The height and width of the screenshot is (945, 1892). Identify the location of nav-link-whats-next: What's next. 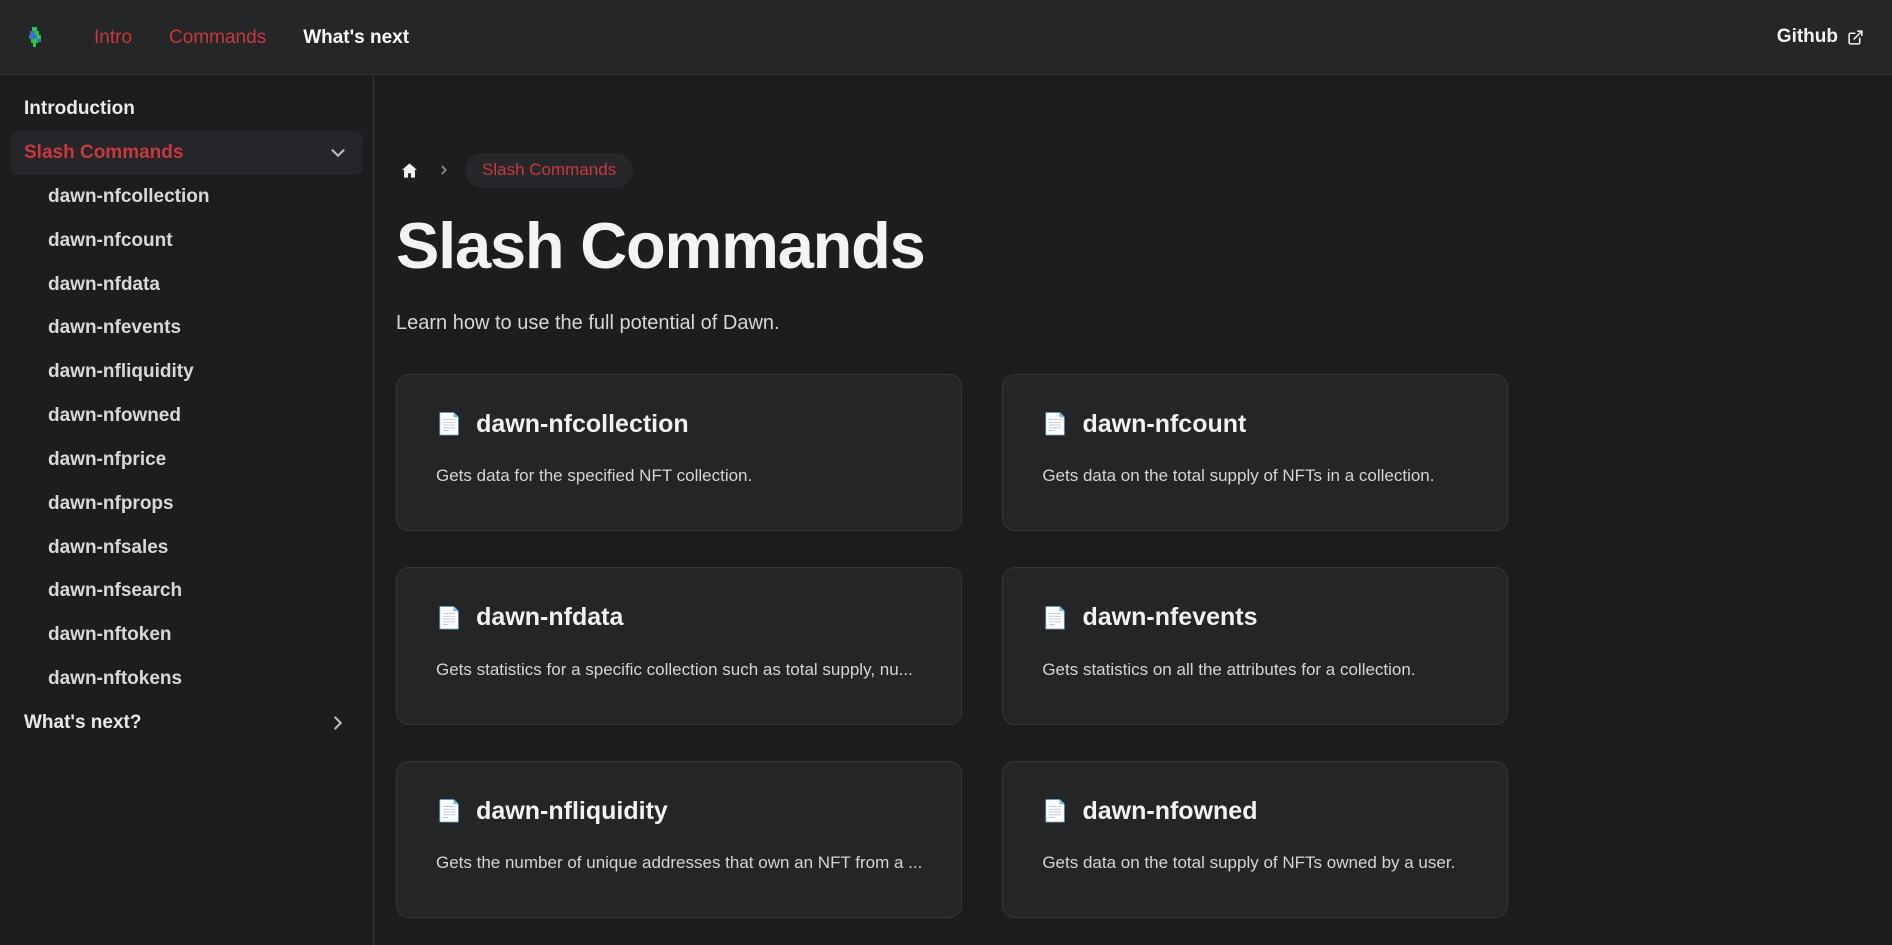
(356, 37).